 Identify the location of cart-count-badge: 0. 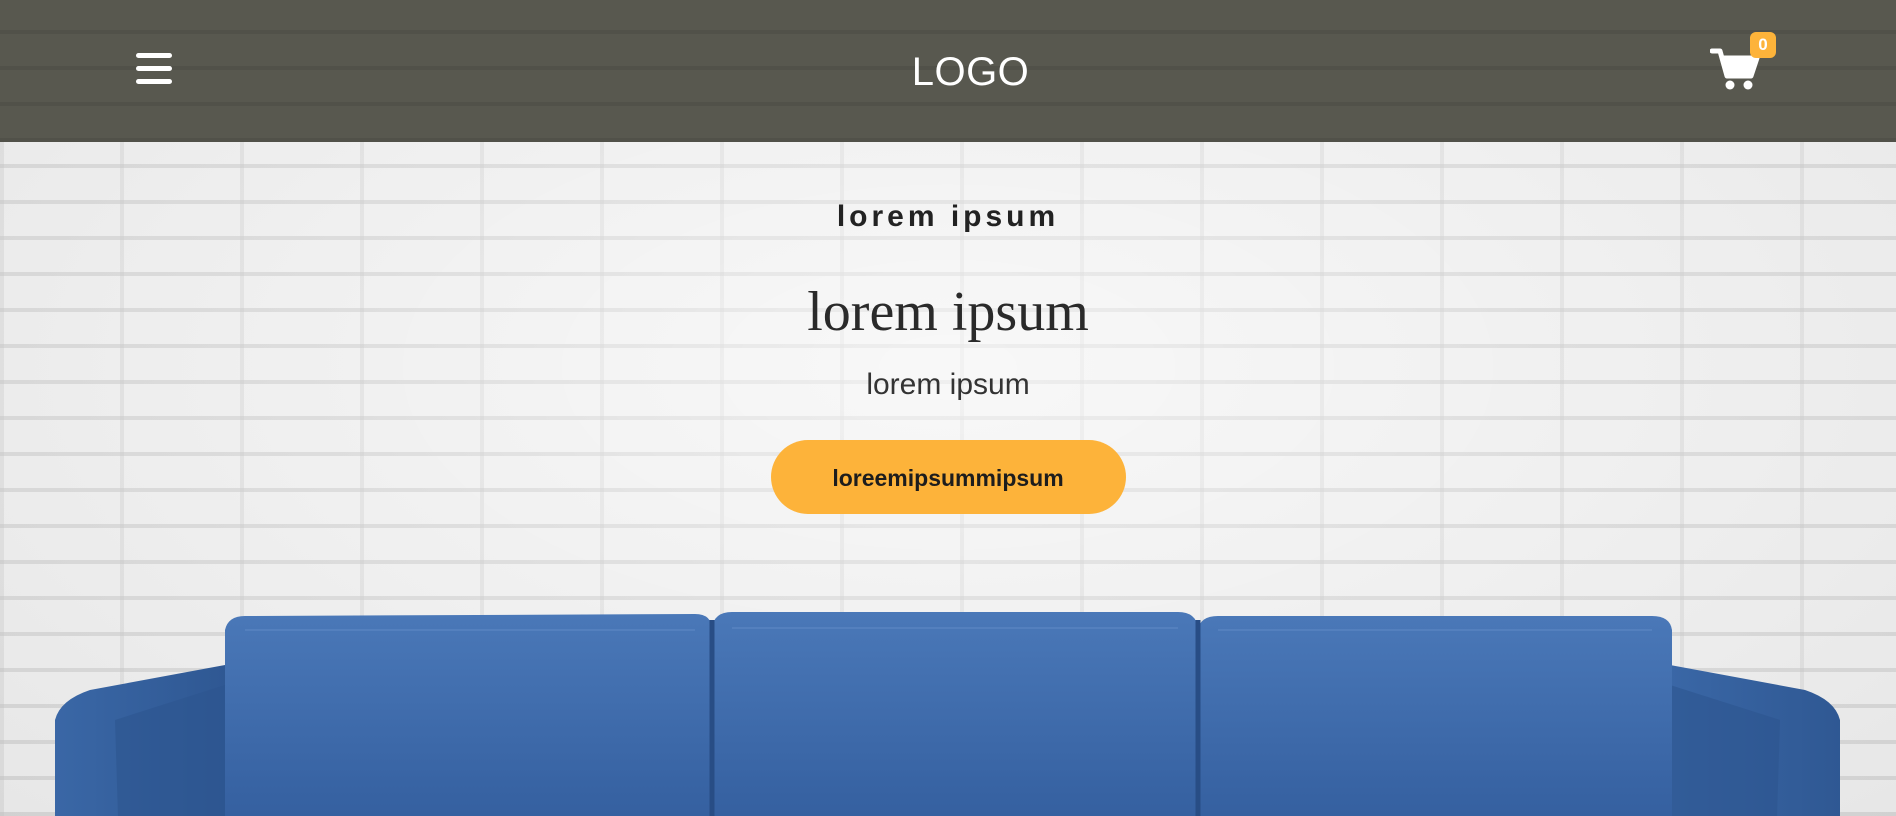
(1763, 45).